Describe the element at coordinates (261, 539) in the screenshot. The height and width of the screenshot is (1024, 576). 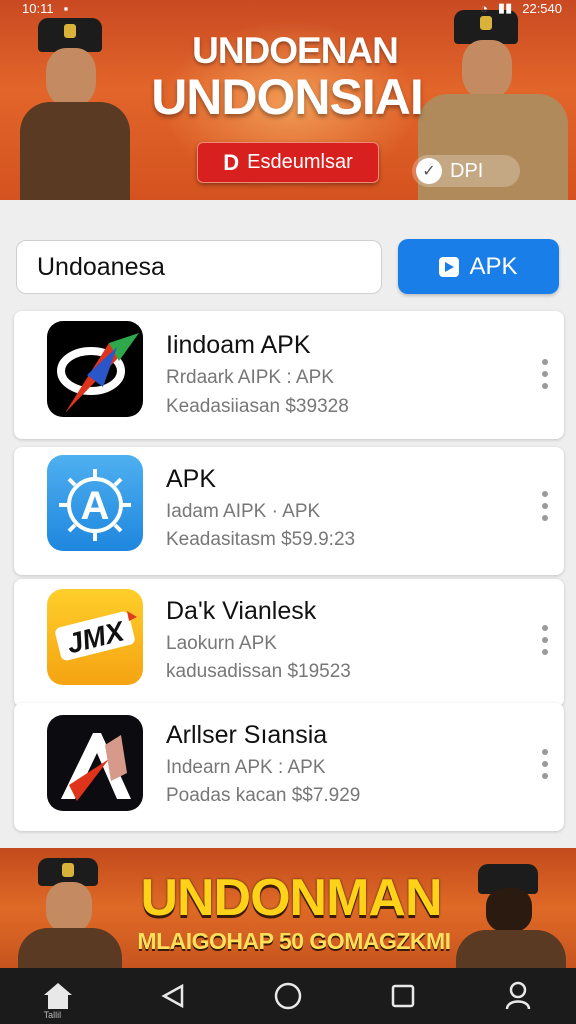
I see `app-meta: Keadasitasm $59.9:23` at that location.